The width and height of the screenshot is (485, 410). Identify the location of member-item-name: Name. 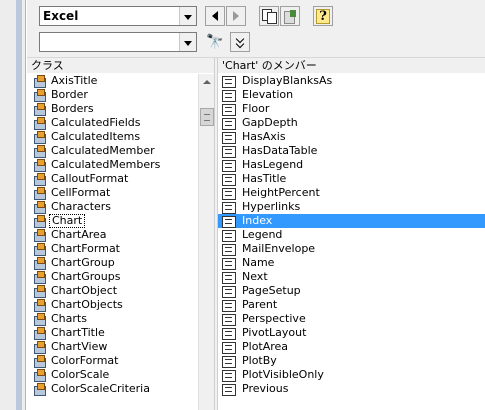
(351, 263).